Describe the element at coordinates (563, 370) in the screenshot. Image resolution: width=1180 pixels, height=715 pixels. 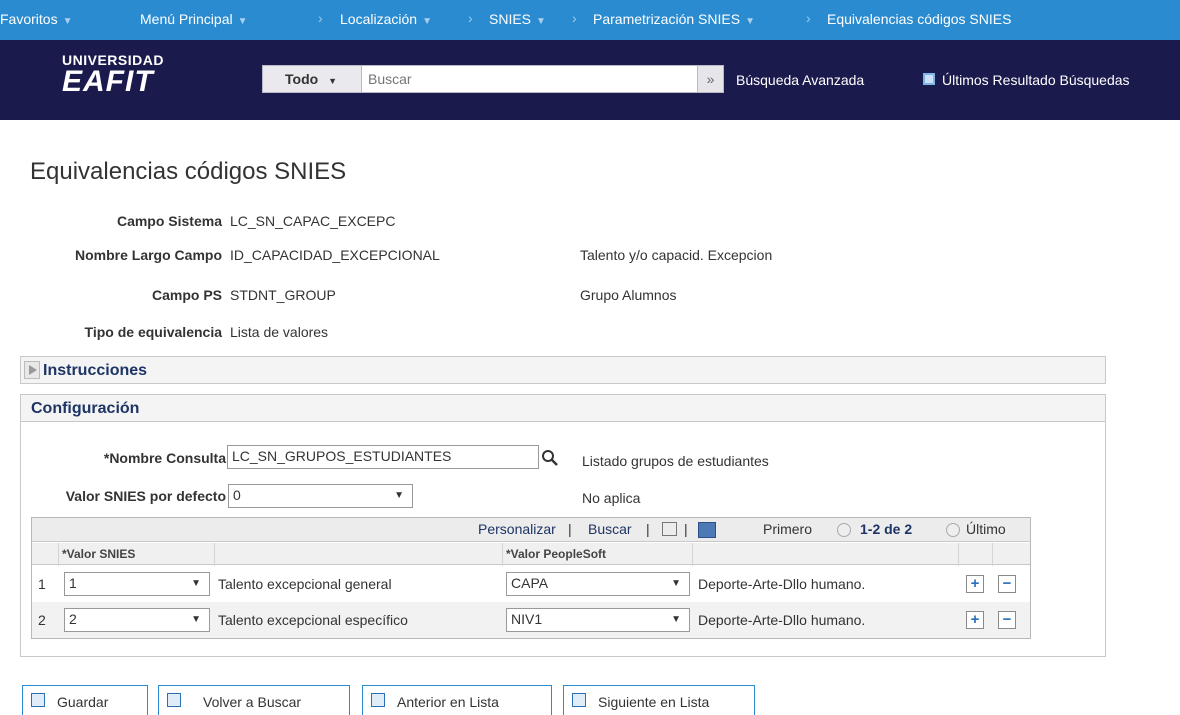
I see `instrucciones-section: Instrucciones` at that location.